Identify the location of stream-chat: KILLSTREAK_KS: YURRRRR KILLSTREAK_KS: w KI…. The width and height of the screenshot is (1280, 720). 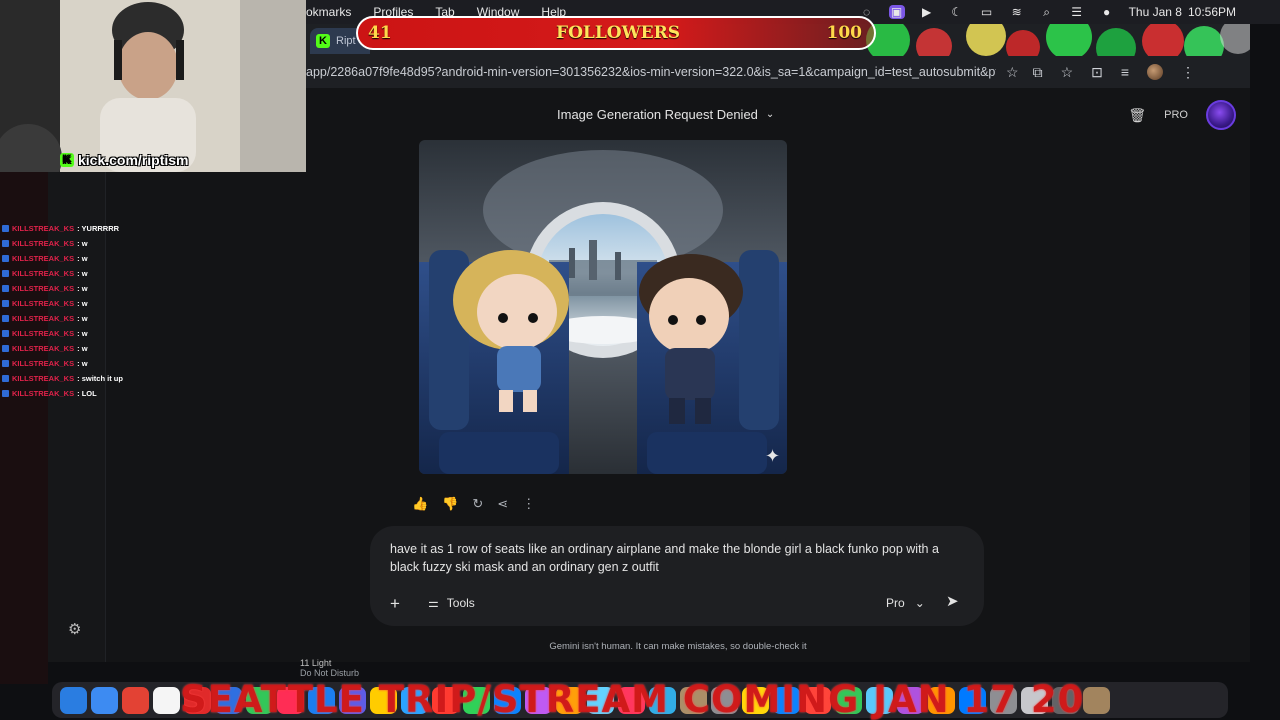
(102, 311).